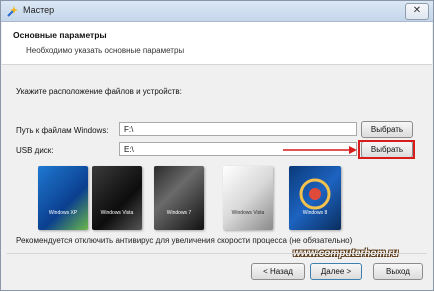 Image resolution: width=434 pixels, height=292 pixels. I want to click on windows-vista-dark-box: Windows Vista, so click(117, 198).